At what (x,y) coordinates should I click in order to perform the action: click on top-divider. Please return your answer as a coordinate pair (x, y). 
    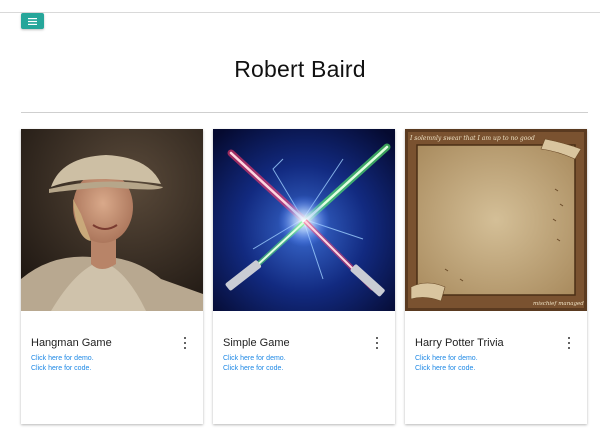
    Looking at the image, I should click on (300, 12).